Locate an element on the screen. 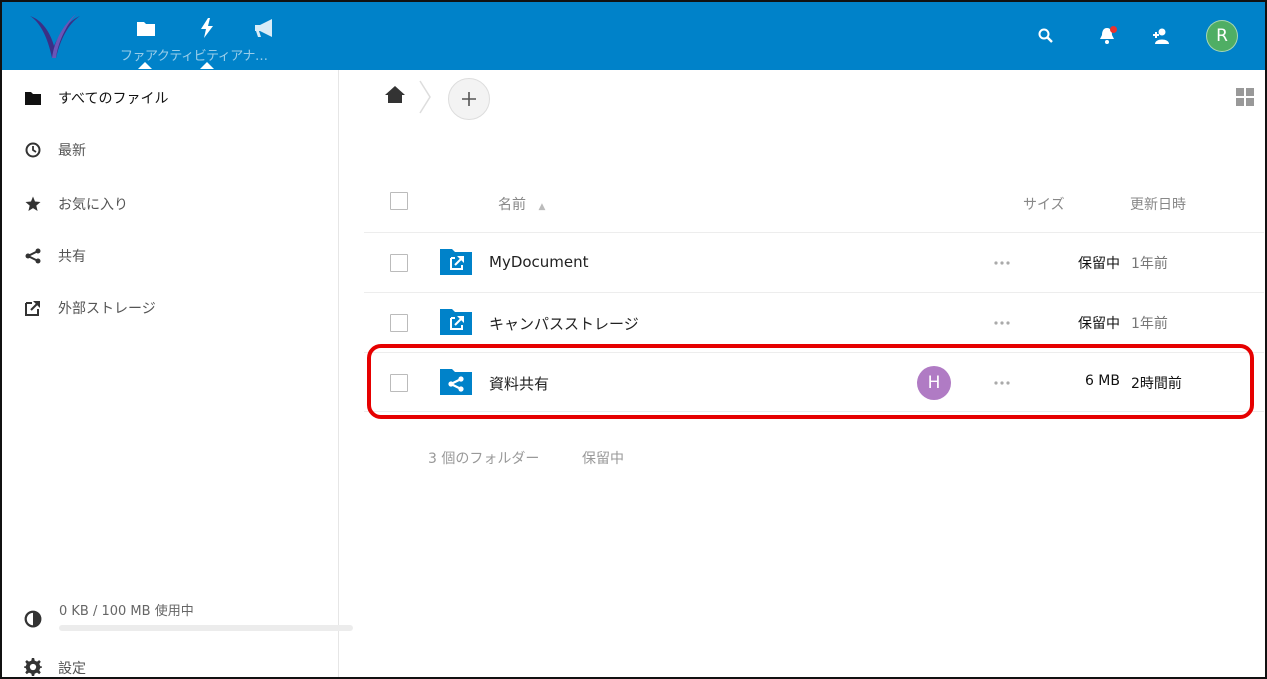 This screenshot has width=1267, height=679. column-header-modified: 更新日時 is located at coordinates (1158, 204).